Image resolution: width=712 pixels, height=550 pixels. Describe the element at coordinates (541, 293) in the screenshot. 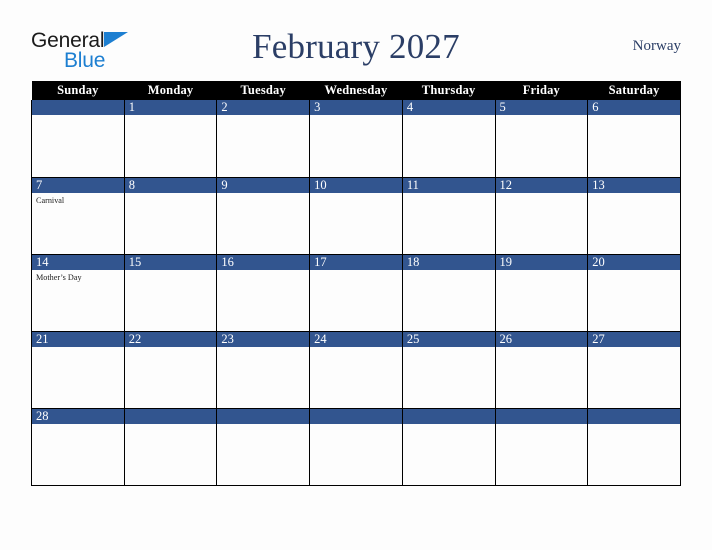

I see `calendar-day-cell: 19` at that location.